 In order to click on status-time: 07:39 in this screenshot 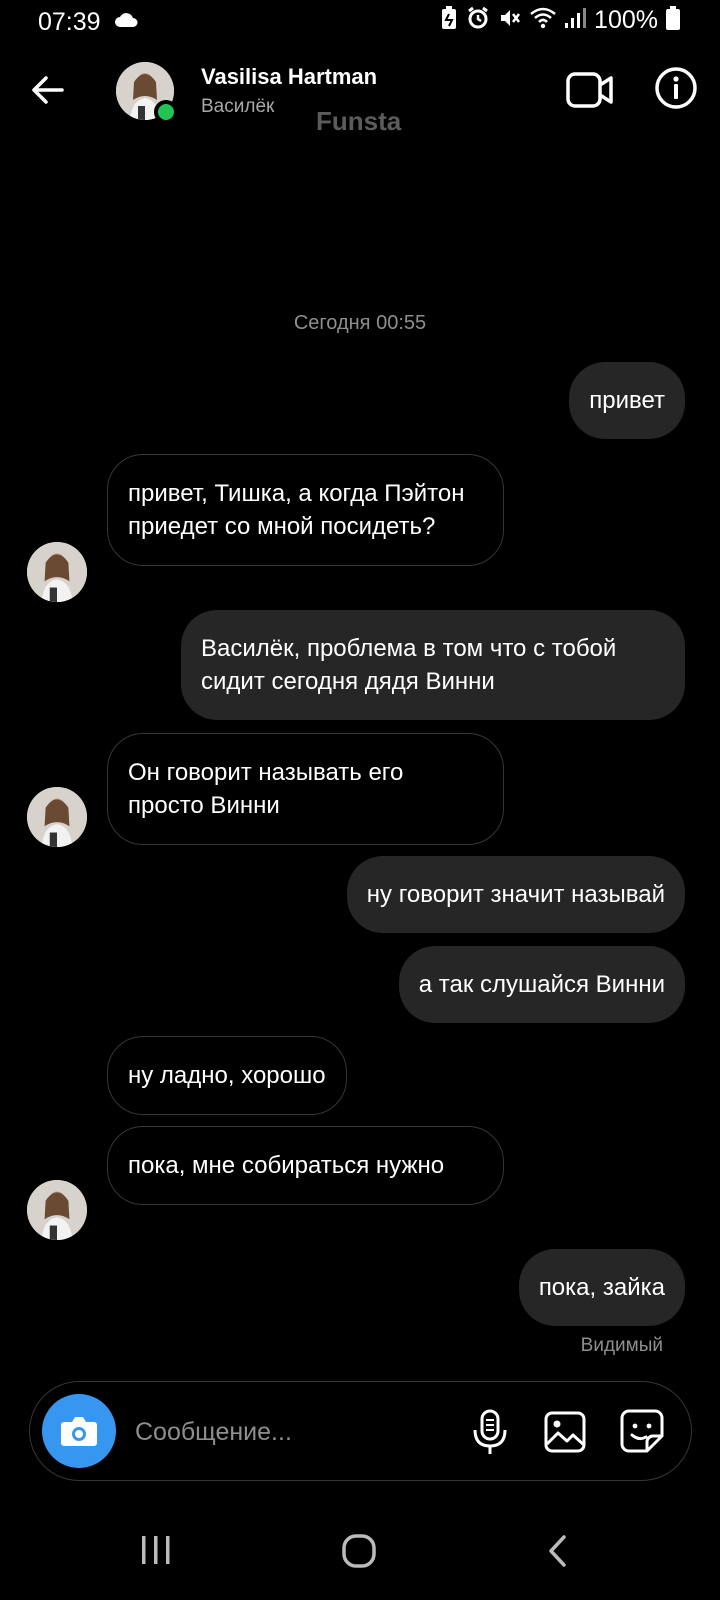, I will do `click(69, 22)`.